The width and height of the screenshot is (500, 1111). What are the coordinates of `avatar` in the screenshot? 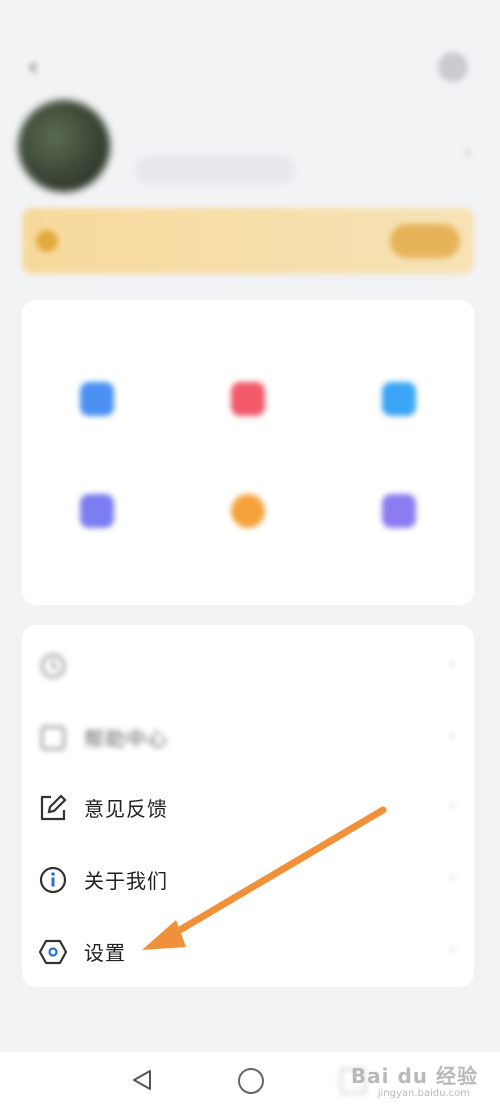 It's located at (64, 146).